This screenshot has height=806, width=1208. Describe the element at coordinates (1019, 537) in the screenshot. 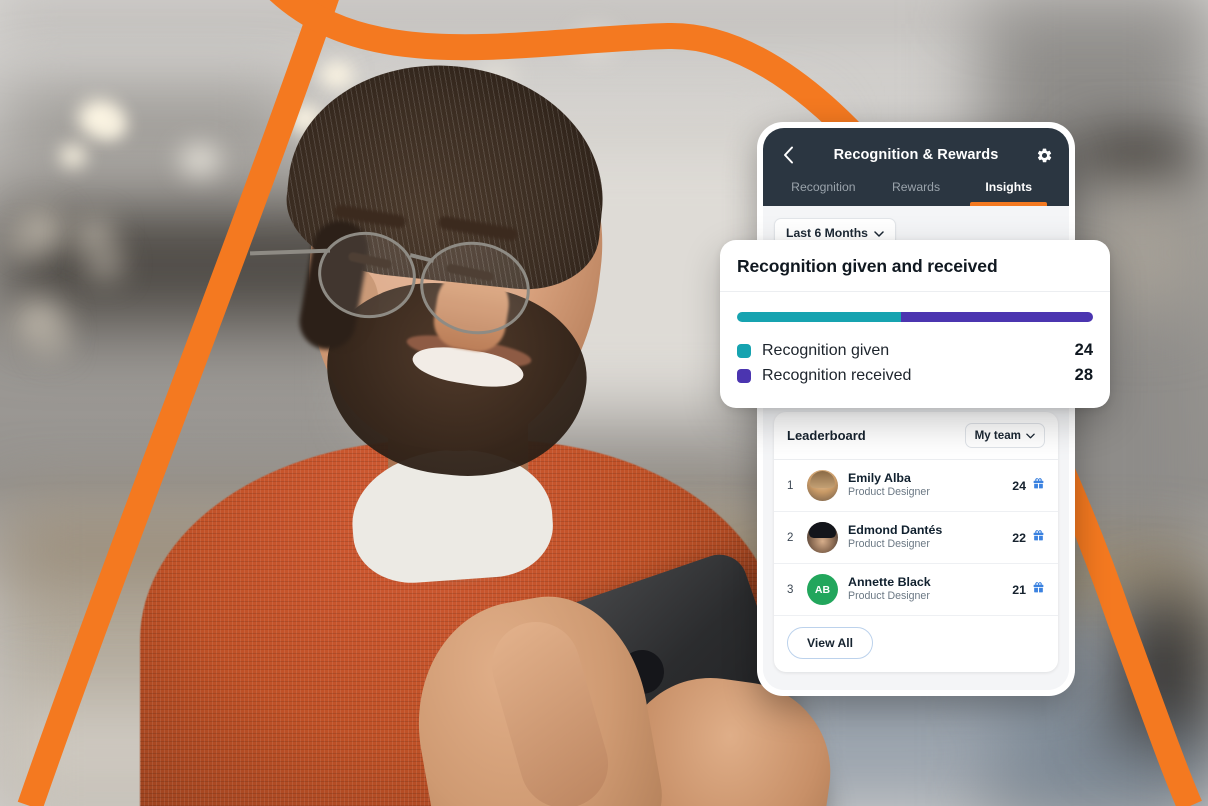

I see `leaderboard-score: 22` at that location.